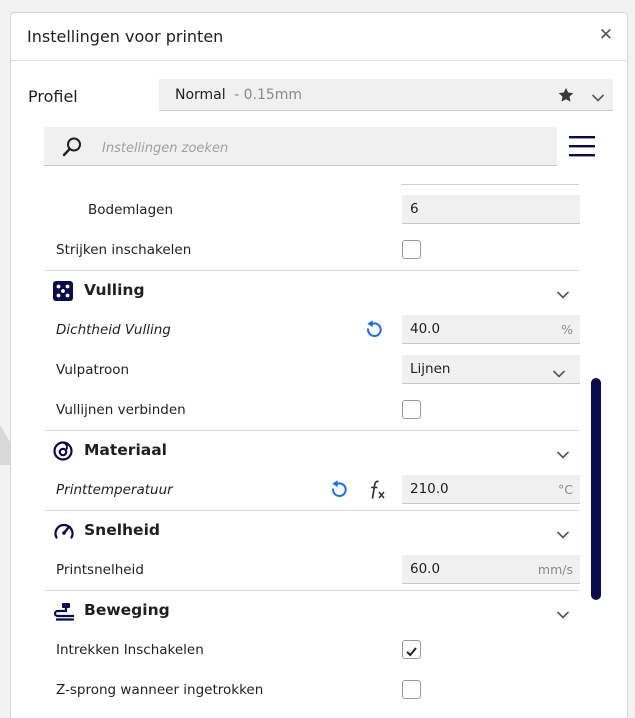 This screenshot has height=718, width=635. What do you see at coordinates (72, 149) in the screenshot?
I see `search-icon` at bounding box center [72, 149].